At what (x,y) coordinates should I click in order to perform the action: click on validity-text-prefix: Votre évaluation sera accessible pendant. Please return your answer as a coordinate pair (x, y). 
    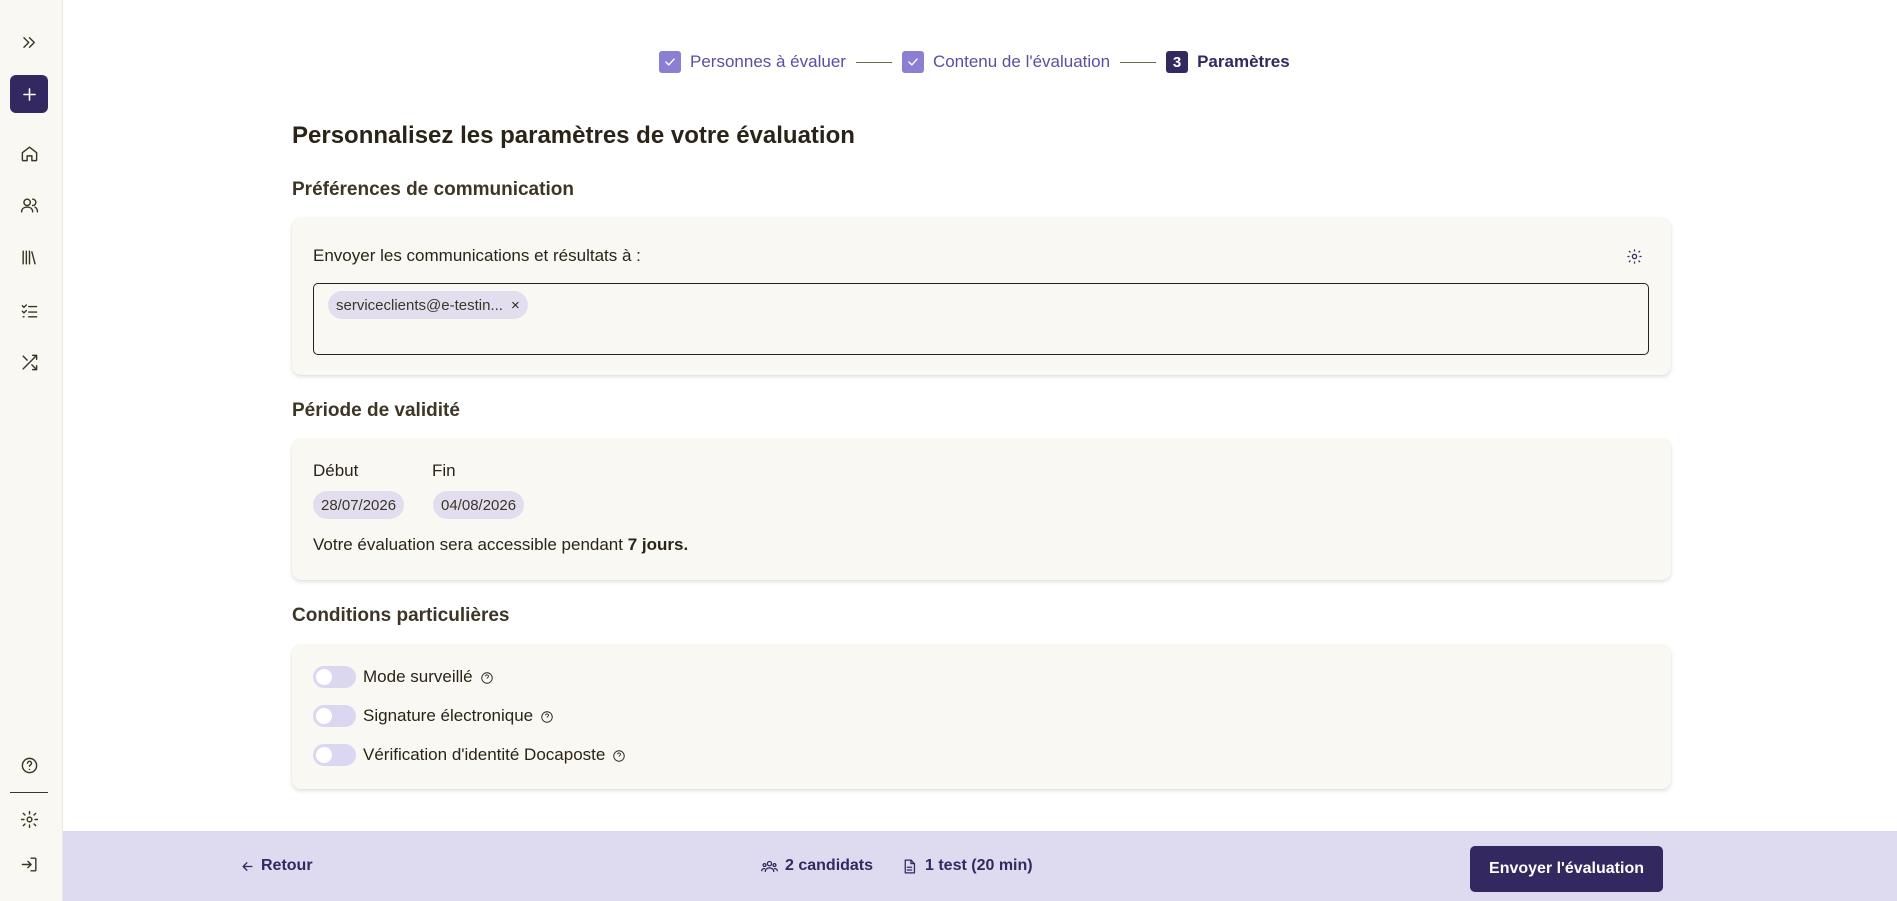
    Looking at the image, I should click on (470, 544).